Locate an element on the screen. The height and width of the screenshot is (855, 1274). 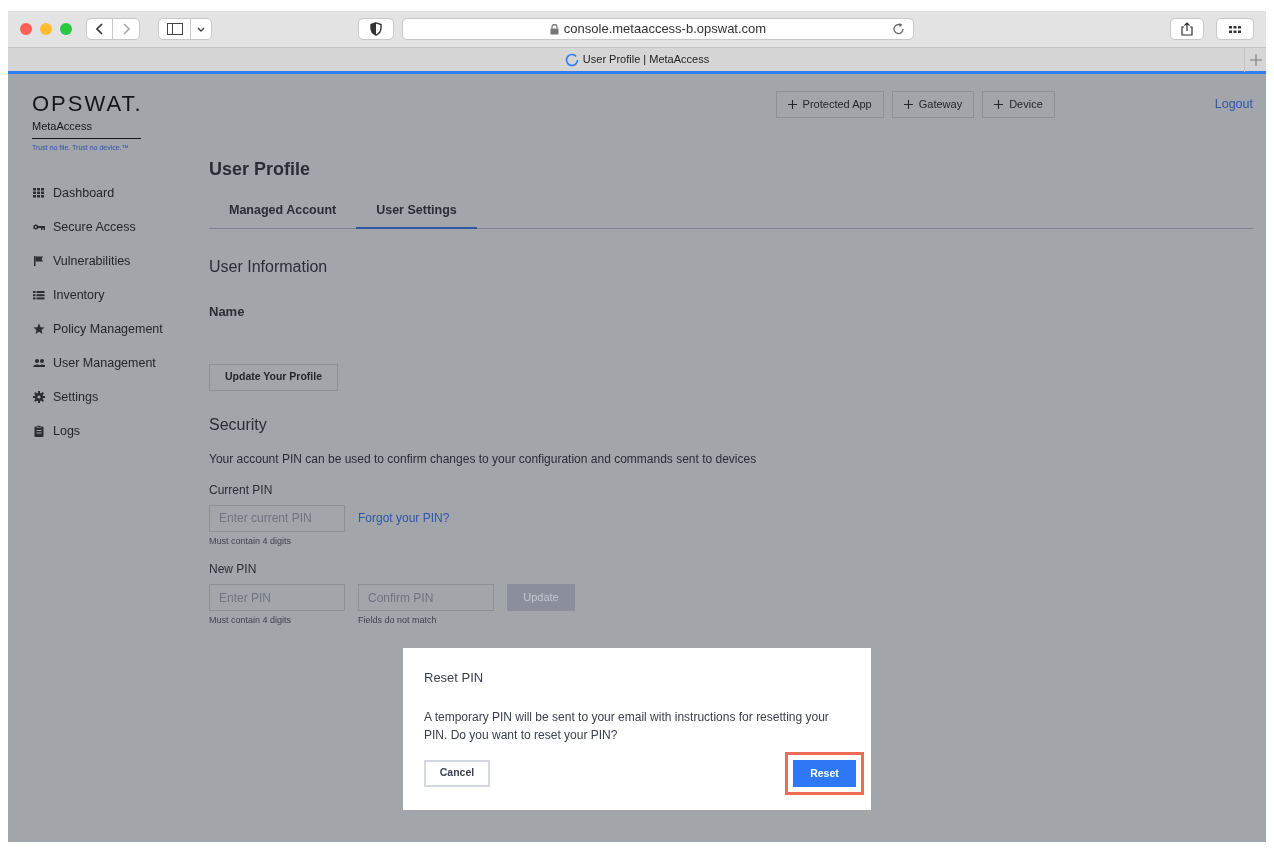
sidebar-item: Logs is located at coordinates (115, 431).